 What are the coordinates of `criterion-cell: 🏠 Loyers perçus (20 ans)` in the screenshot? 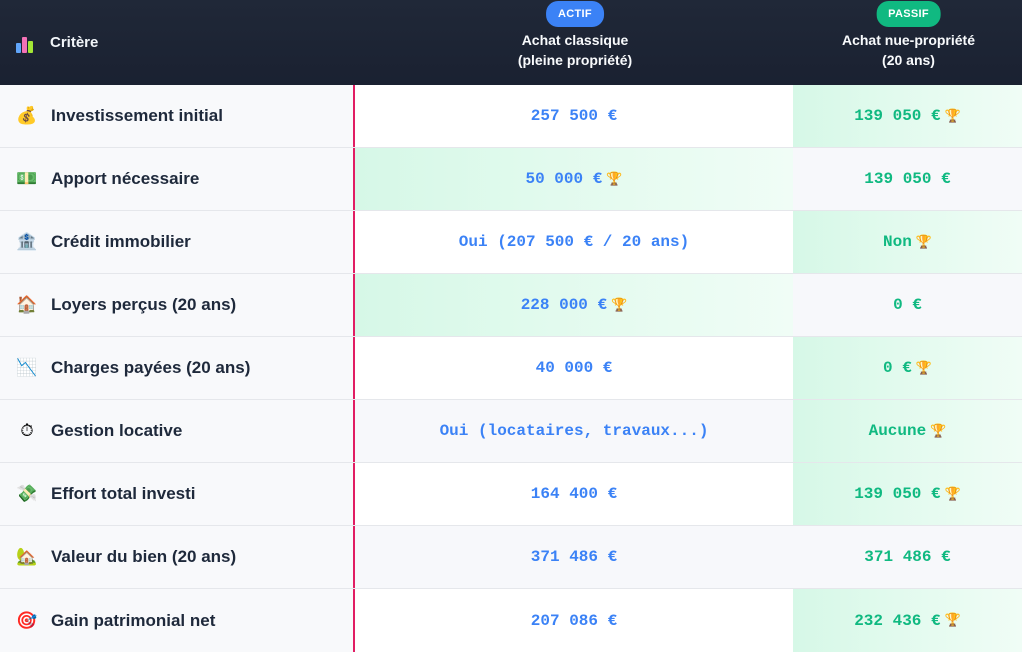 It's located at (177, 305).